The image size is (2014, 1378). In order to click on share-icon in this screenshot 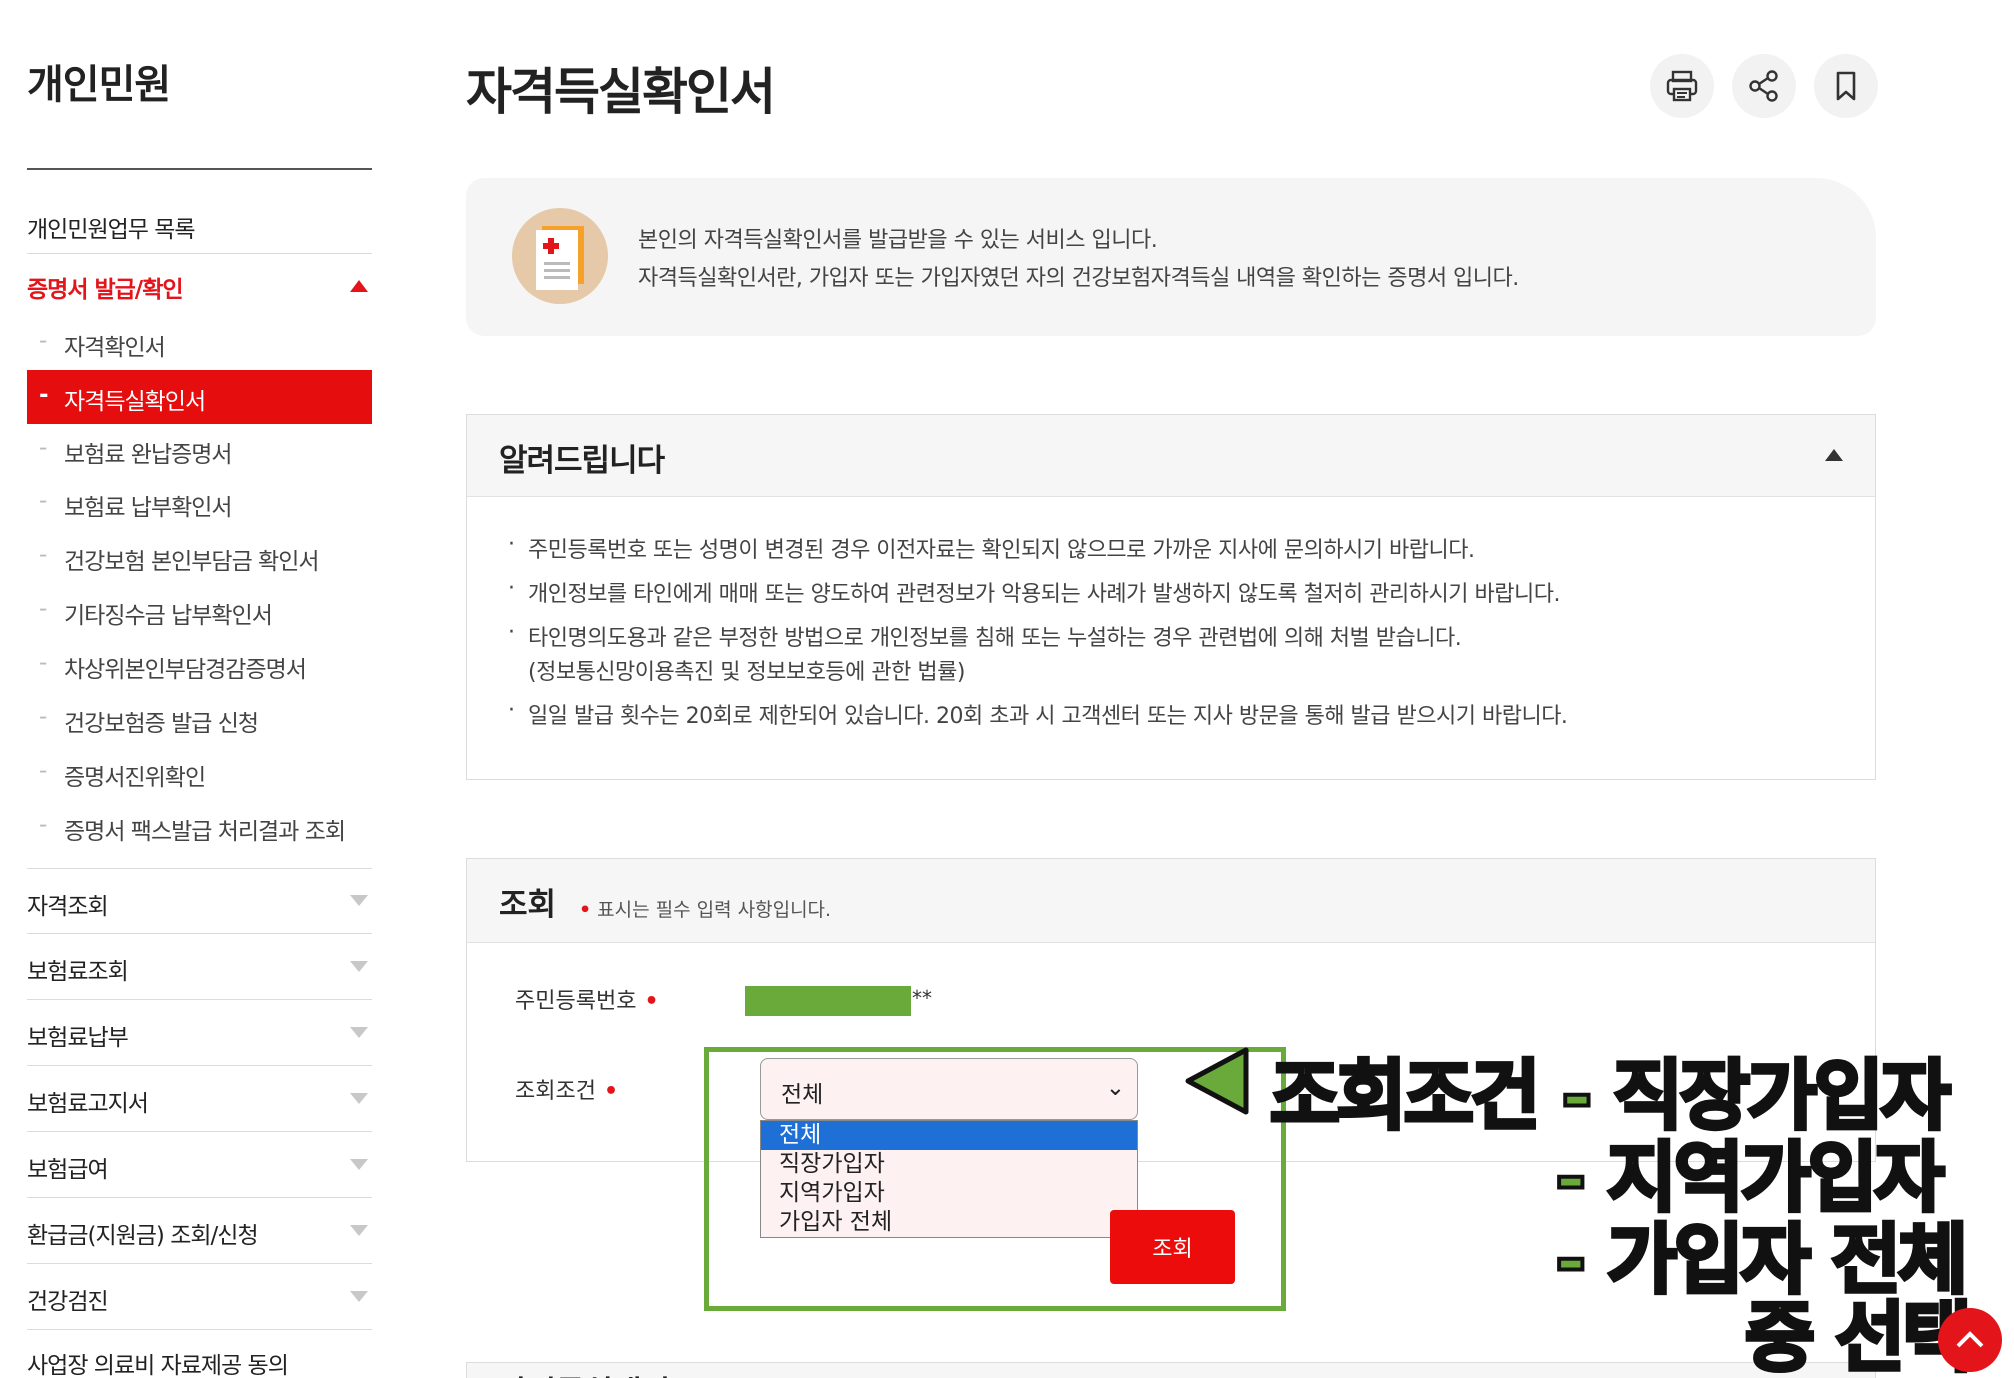, I will do `click(1763, 86)`.